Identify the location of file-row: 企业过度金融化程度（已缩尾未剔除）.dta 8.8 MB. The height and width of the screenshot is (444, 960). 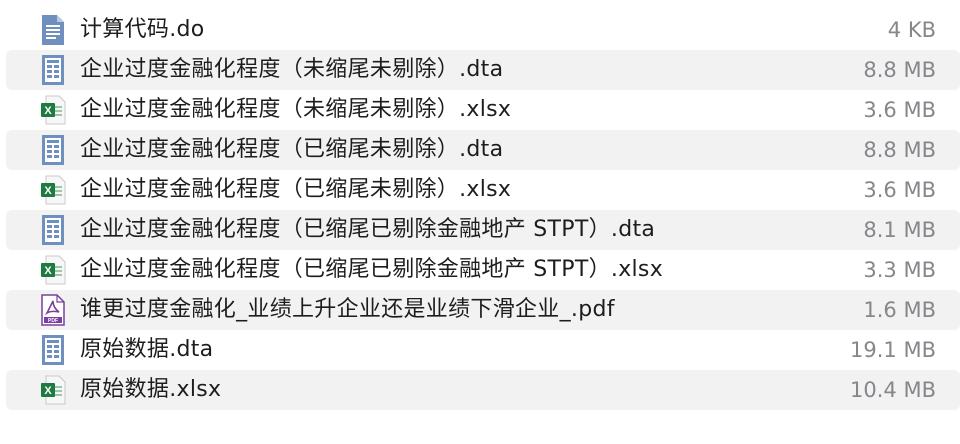
(483, 150).